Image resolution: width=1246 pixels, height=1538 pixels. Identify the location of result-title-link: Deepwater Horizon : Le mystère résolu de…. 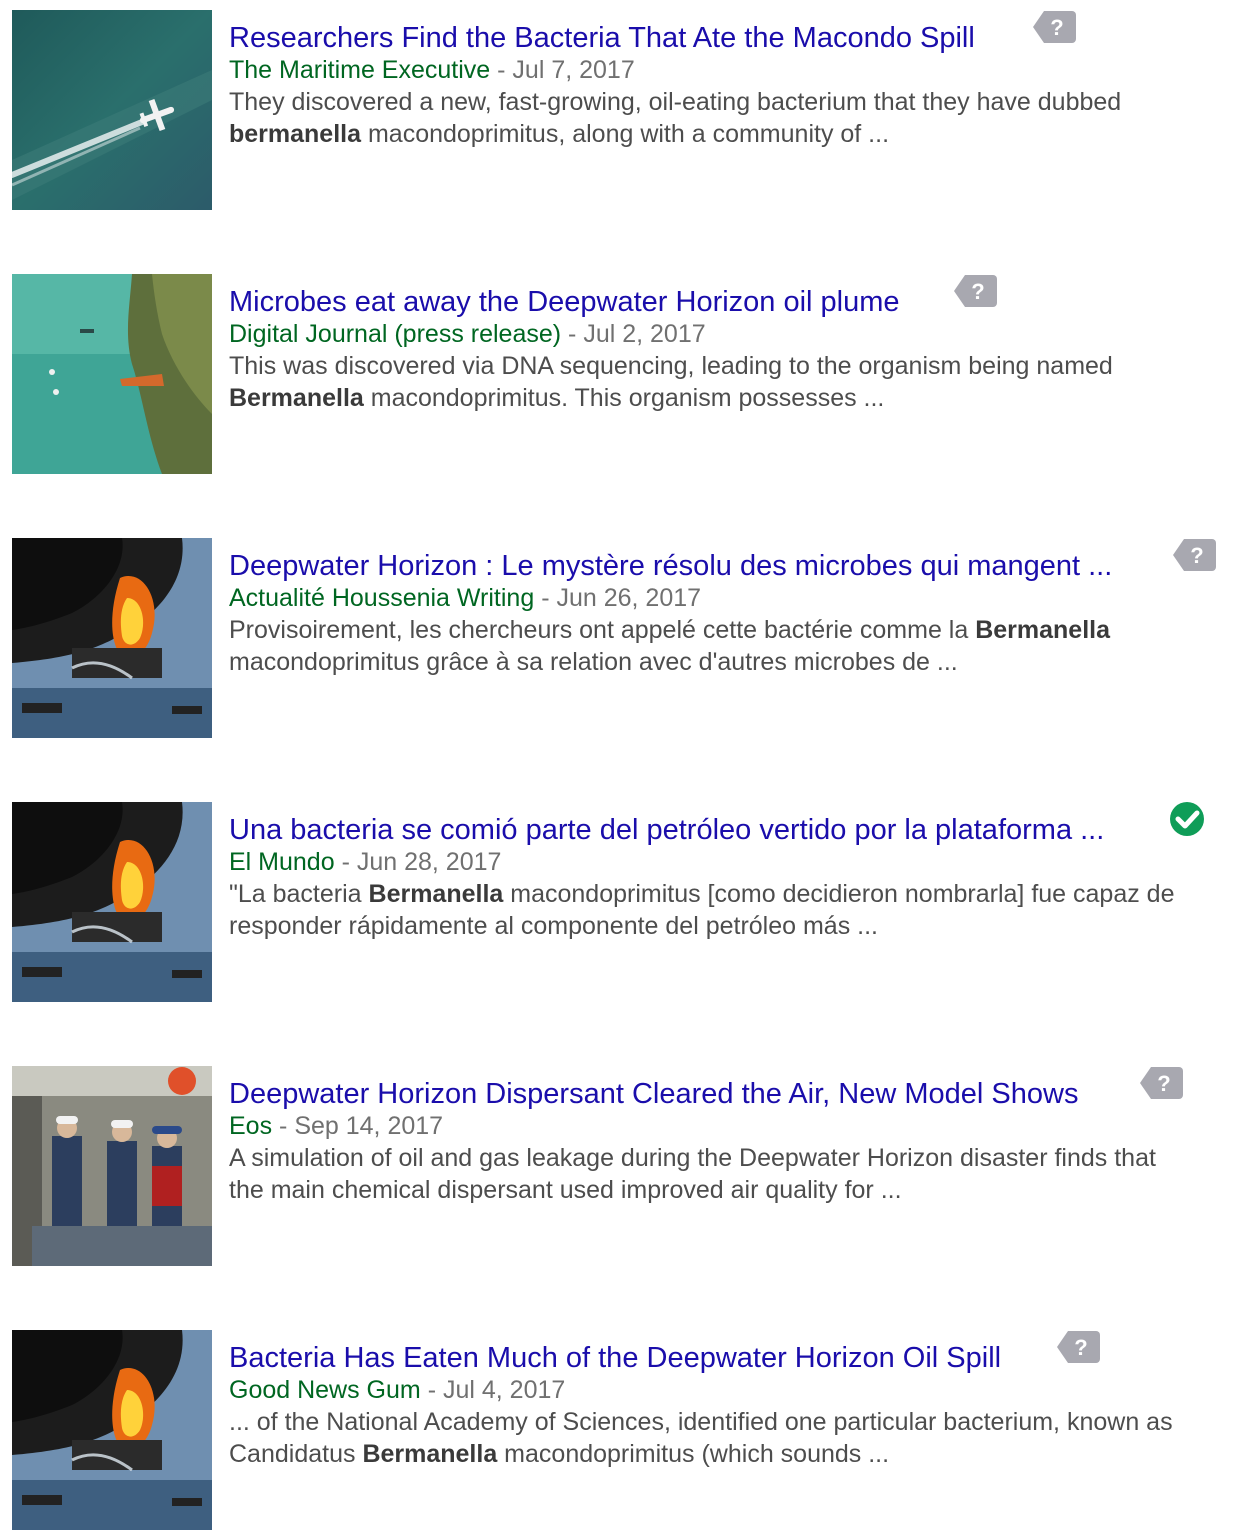
(670, 566).